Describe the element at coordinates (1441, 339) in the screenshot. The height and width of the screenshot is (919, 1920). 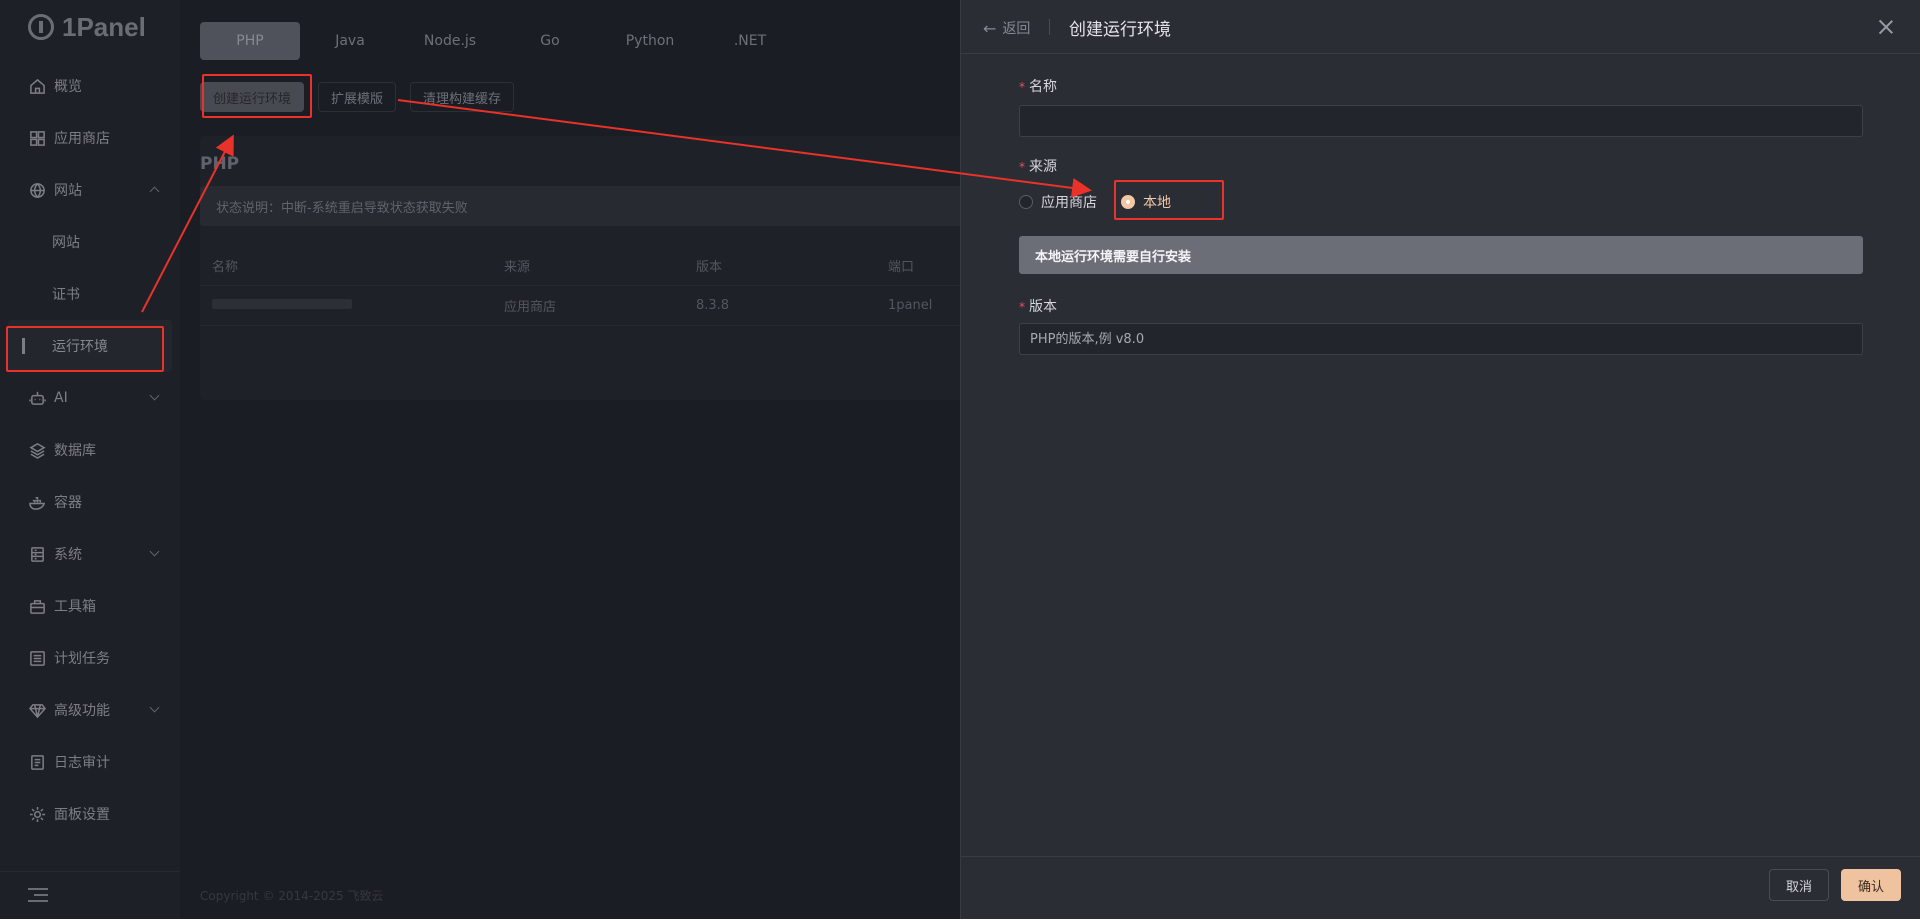
I see `version-input` at that location.